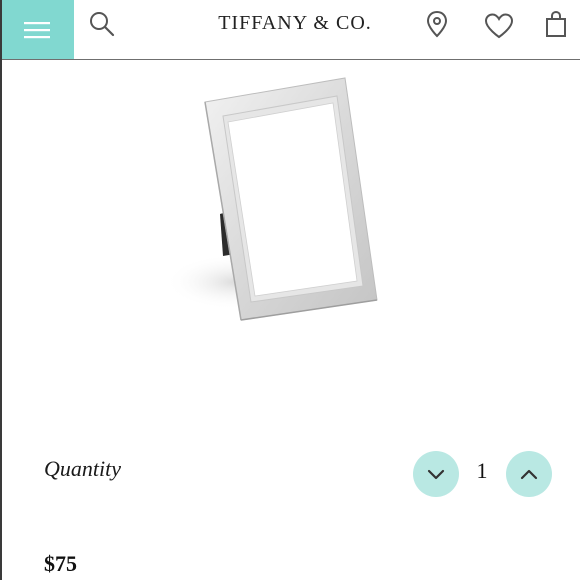  What do you see at coordinates (482, 470) in the screenshot?
I see `quantity-value: 1` at bounding box center [482, 470].